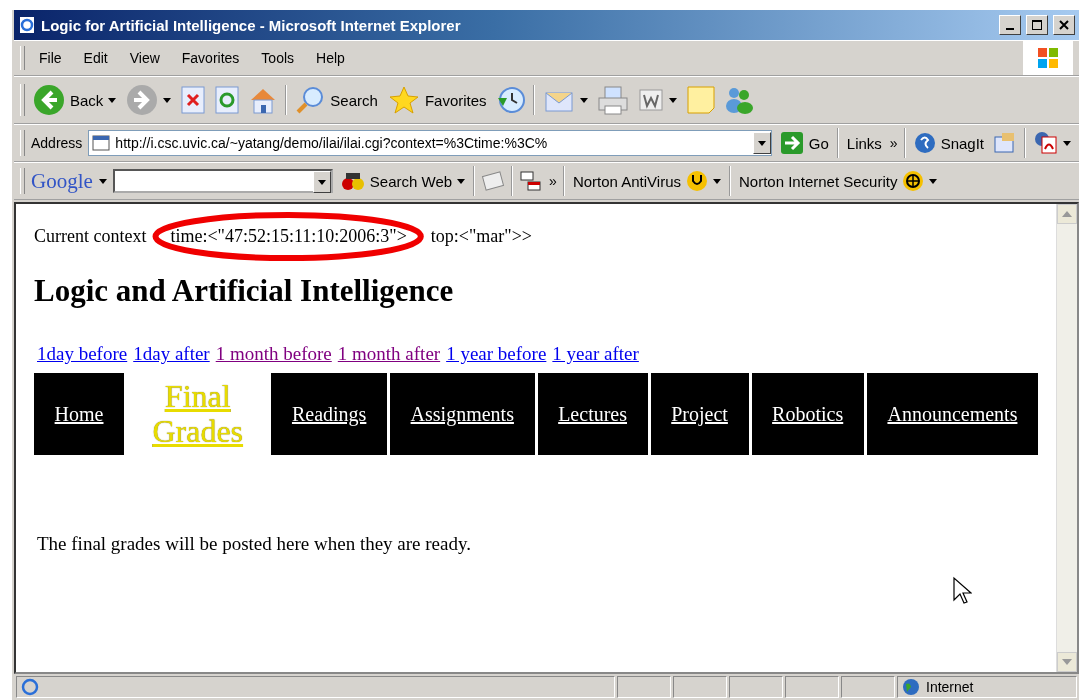 The image size is (1079, 700). Describe the element at coordinates (251, 25) in the screenshot. I see `window-title: Logic for Artificial Intelligence - Microsoft Internet Explorer` at that location.